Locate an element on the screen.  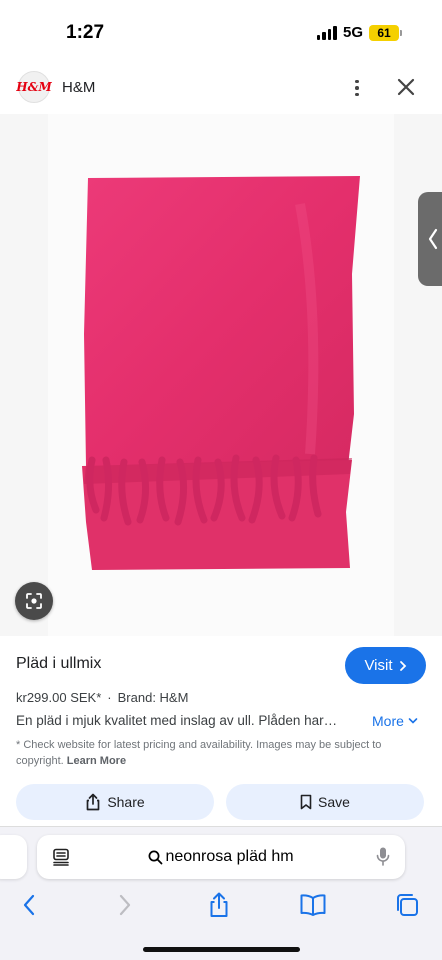
save-label: Save is located at coordinates (334, 802).